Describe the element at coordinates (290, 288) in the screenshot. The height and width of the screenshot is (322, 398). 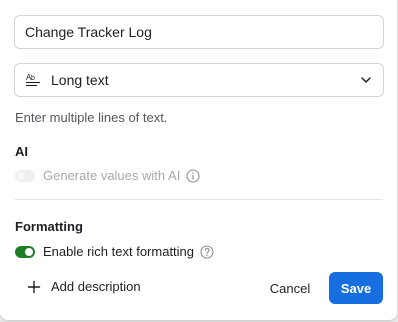
I see `cancel-button: Cancel` at that location.